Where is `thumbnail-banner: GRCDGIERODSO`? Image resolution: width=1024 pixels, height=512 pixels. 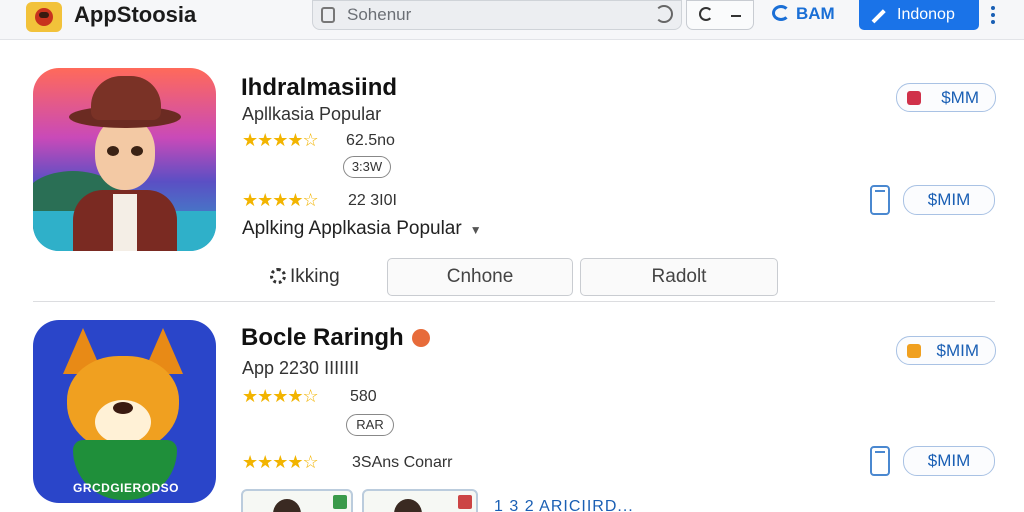 thumbnail-banner: GRCDGIERODSO is located at coordinates (125, 488).